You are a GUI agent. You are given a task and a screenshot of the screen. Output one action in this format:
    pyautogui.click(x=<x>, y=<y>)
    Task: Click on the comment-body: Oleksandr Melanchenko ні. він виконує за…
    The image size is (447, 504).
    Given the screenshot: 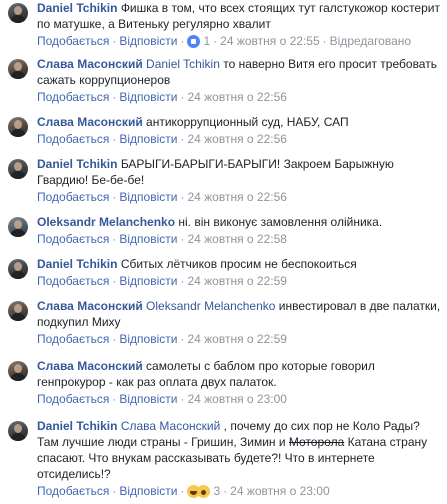 What is the action you would take?
    pyautogui.click(x=209, y=222)
    